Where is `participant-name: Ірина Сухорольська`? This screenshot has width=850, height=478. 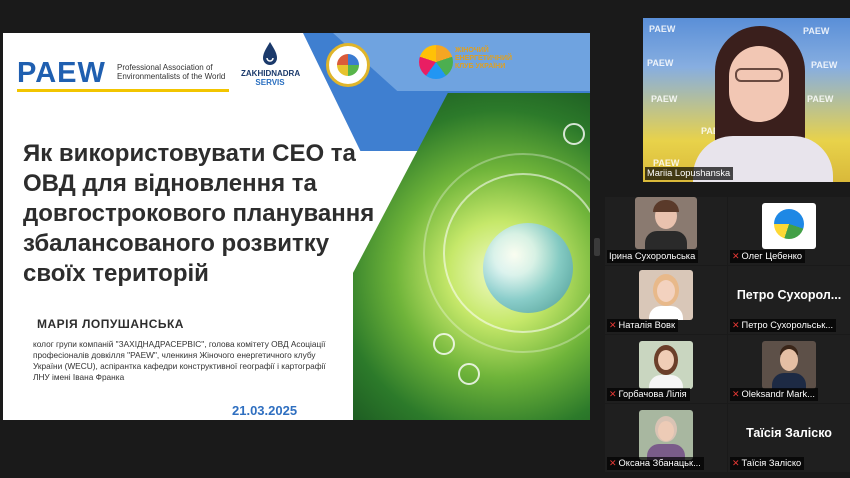 participant-name: Ірина Сухорольська is located at coordinates (652, 256).